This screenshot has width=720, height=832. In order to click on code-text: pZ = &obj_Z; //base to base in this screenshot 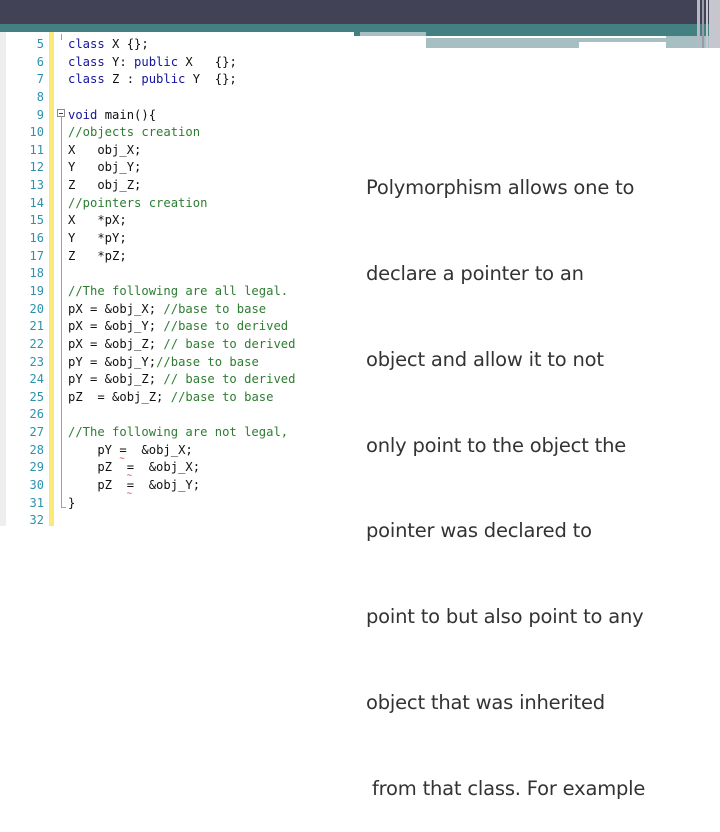, I will do `click(171, 396)`.